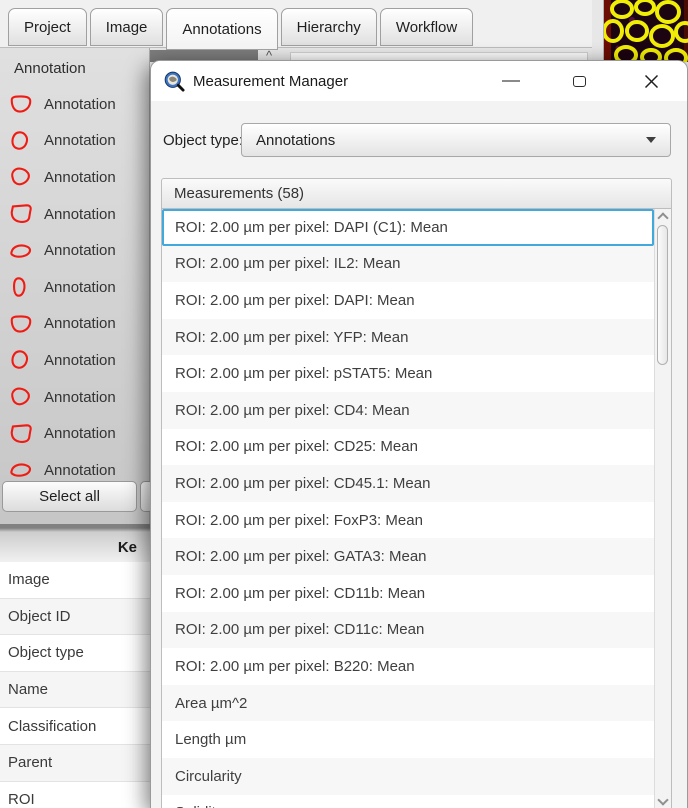 The height and width of the screenshot is (808, 688). Describe the element at coordinates (271, 81) in the screenshot. I see `dialog-title: Measurement Manager` at that location.